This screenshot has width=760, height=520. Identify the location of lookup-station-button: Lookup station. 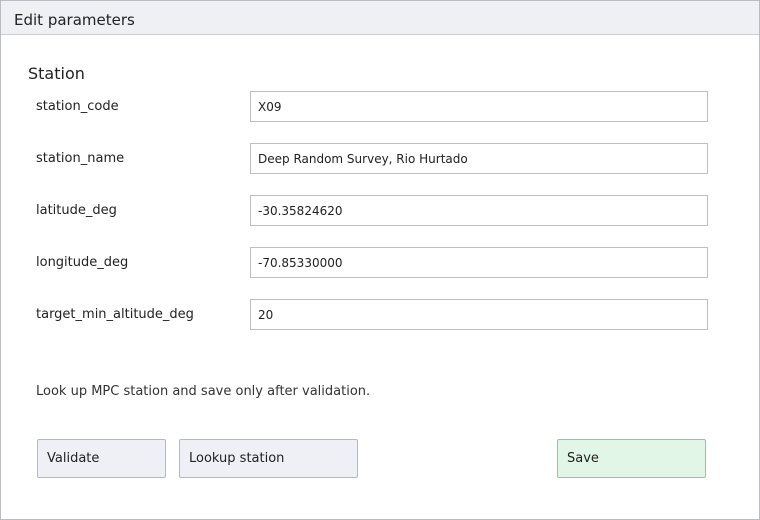
(268, 458).